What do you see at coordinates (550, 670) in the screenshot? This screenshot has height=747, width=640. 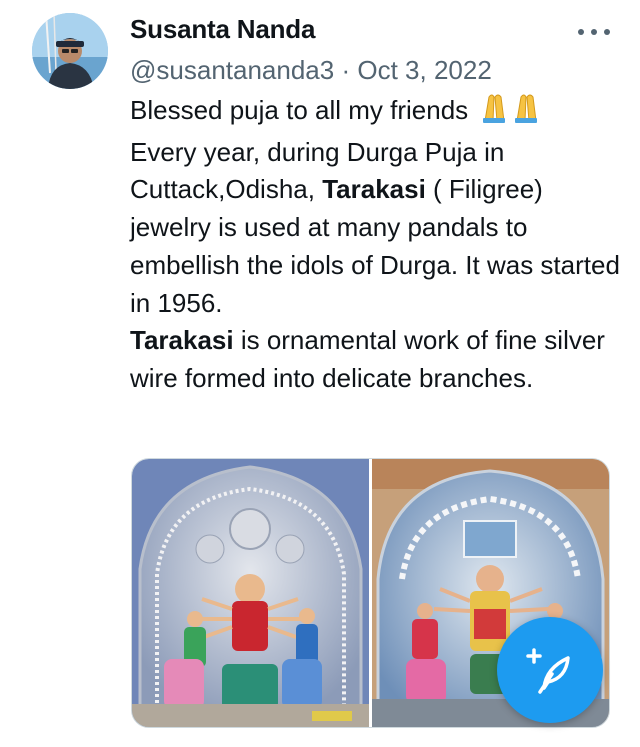 I see `compose-tweet-icon` at bounding box center [550, 670].